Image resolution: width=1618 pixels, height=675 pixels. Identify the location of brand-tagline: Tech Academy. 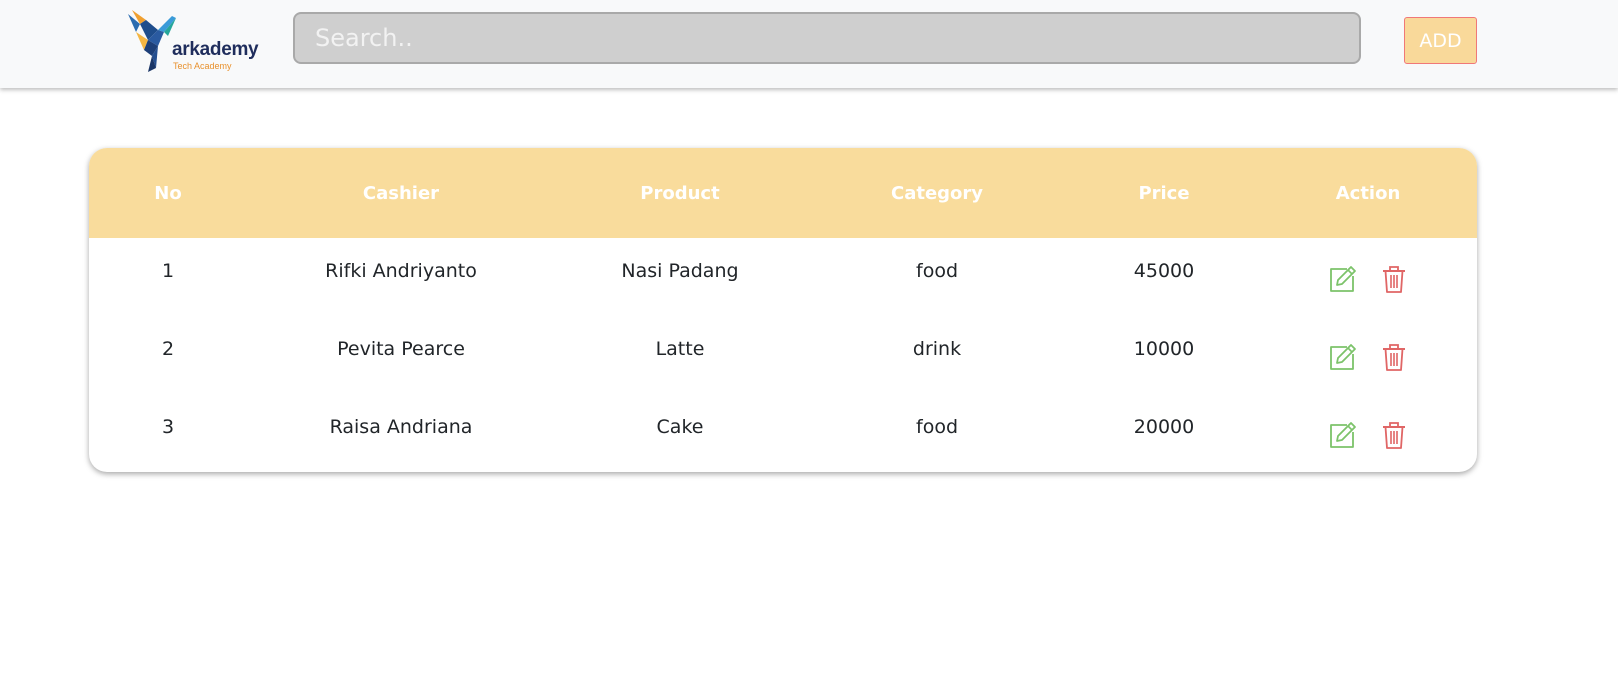
(202, 66).